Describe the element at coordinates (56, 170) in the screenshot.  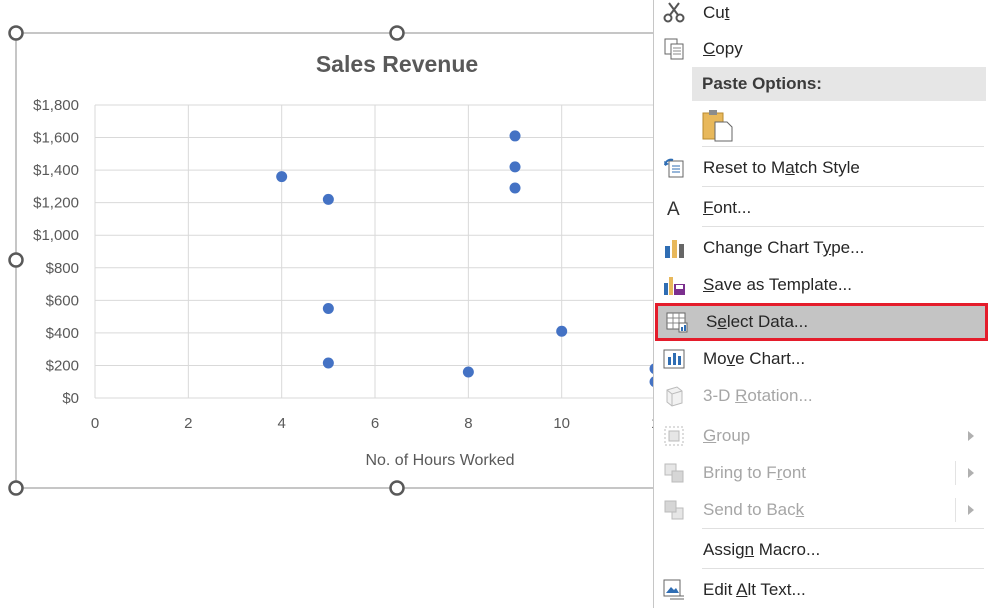
I see `y-tick-label: $1,400` at that location.